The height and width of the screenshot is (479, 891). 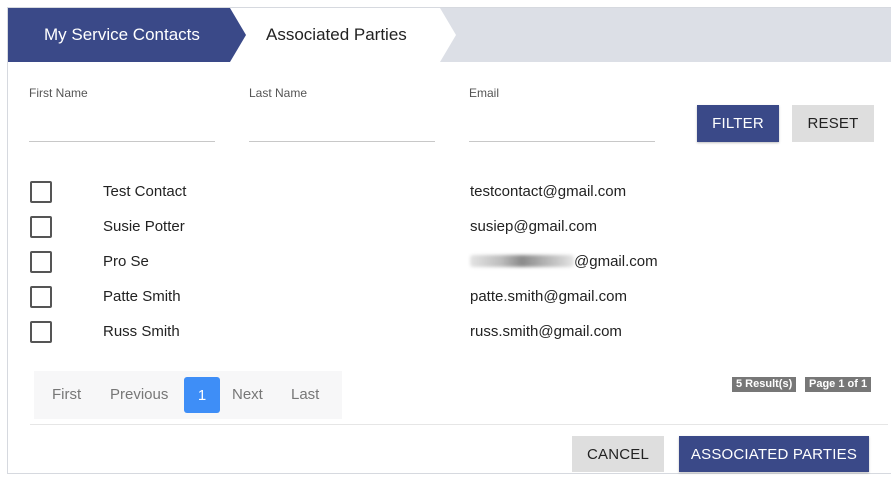 What do you see at coordinates (66, 394) in the screenshot?
I see `page-first-link: First` at bounding box center [66, 394].